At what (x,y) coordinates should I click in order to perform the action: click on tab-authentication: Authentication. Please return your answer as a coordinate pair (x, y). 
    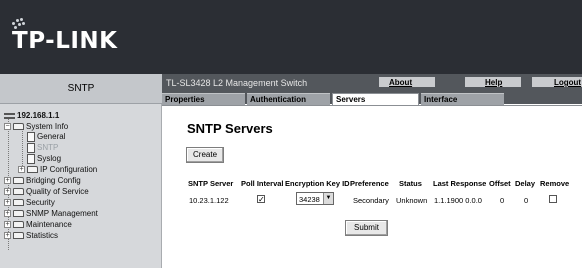
    Looking at the image, I should click on (288, 99).